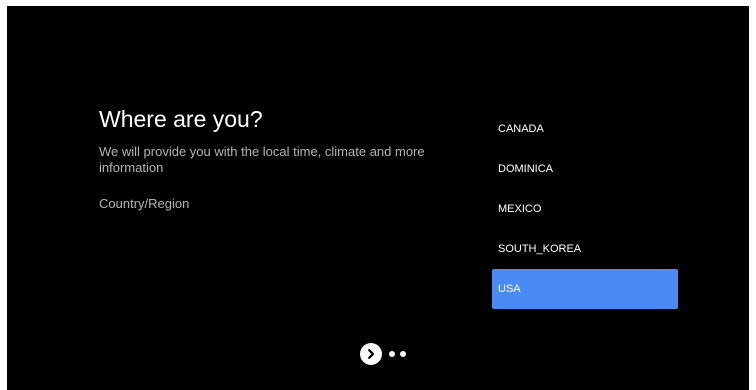 The width and height of the screenshot is (756, 390). Describe the element at coordinates (181, 119) in the screenshot. I see `page-title: Where are you?` at that location.